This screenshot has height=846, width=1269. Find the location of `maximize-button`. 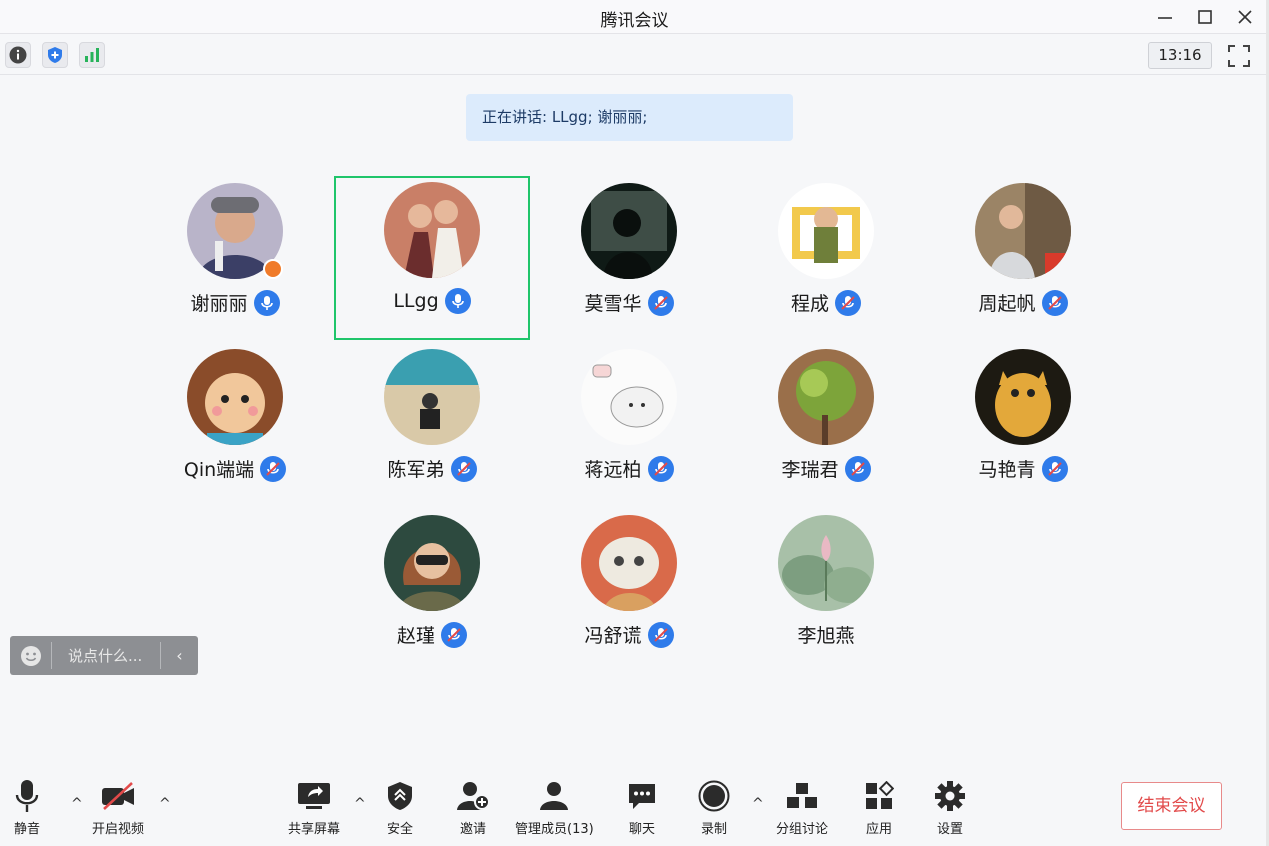

maximize-button is located at coordinates (1205, 17).